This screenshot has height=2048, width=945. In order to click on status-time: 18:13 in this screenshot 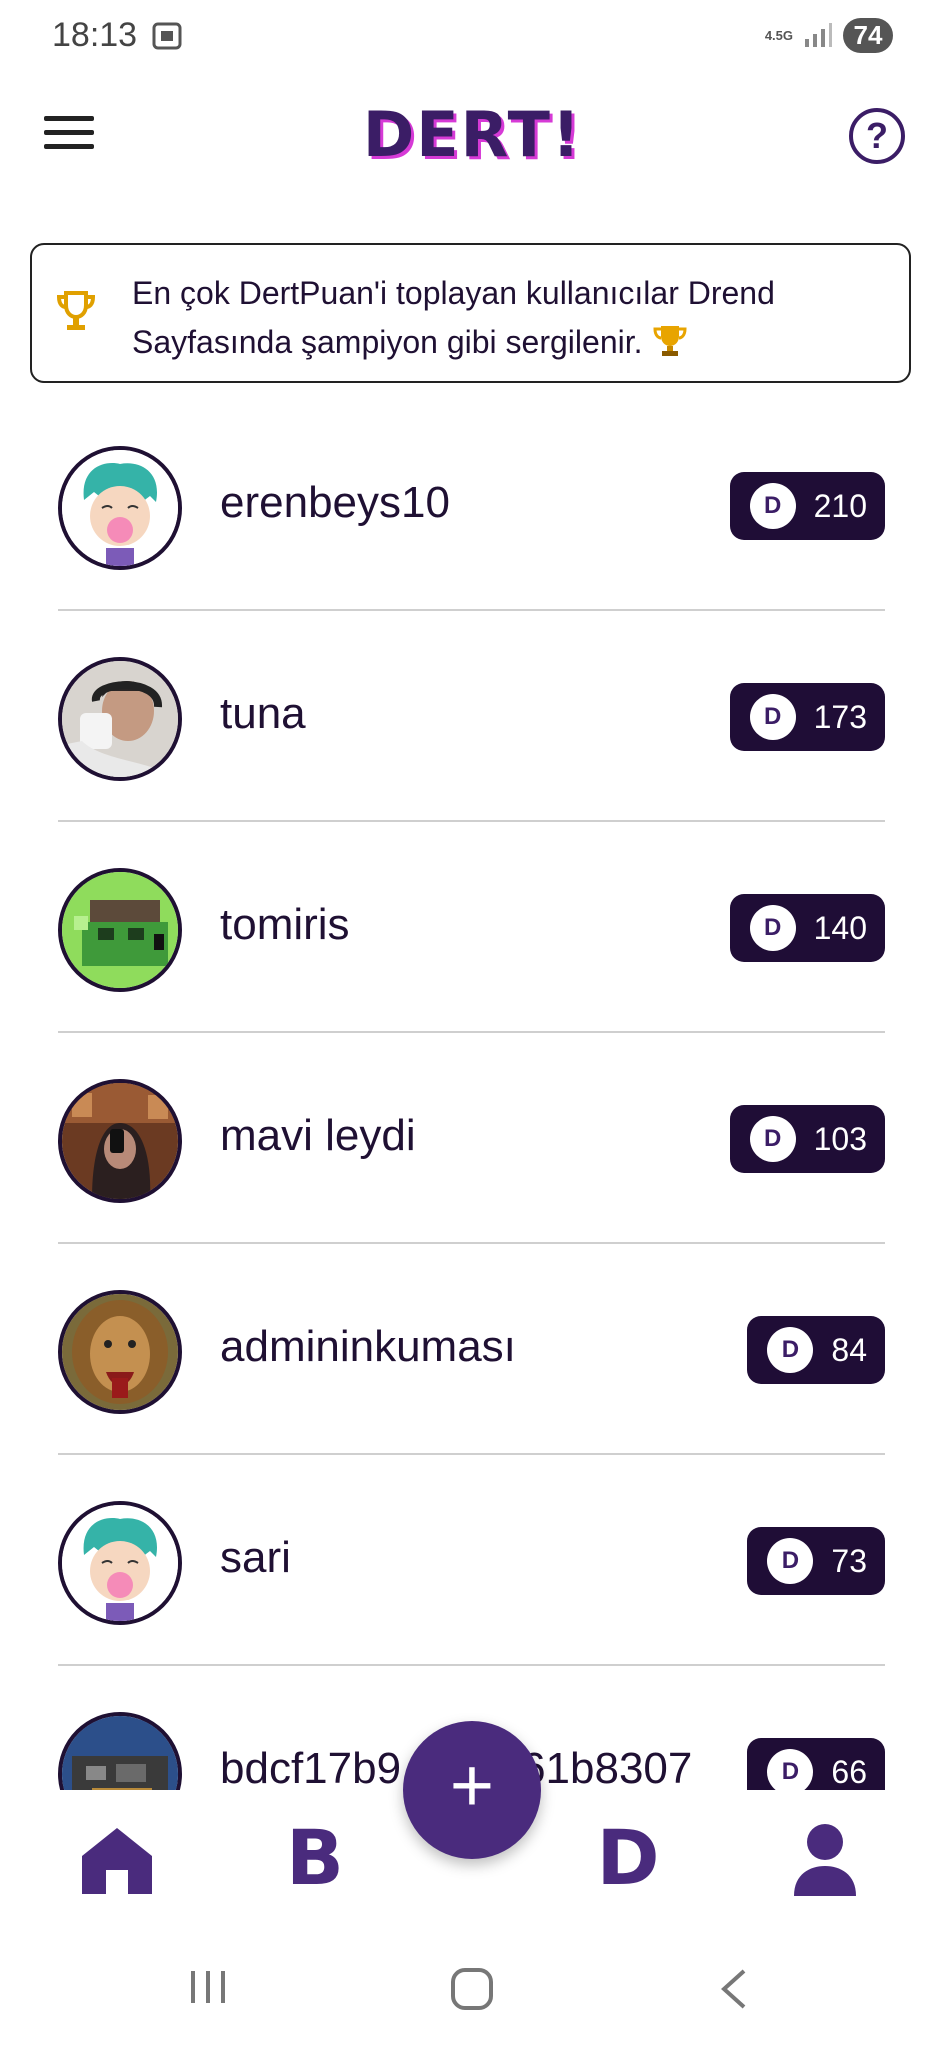, I will do `click(95, 35)`.